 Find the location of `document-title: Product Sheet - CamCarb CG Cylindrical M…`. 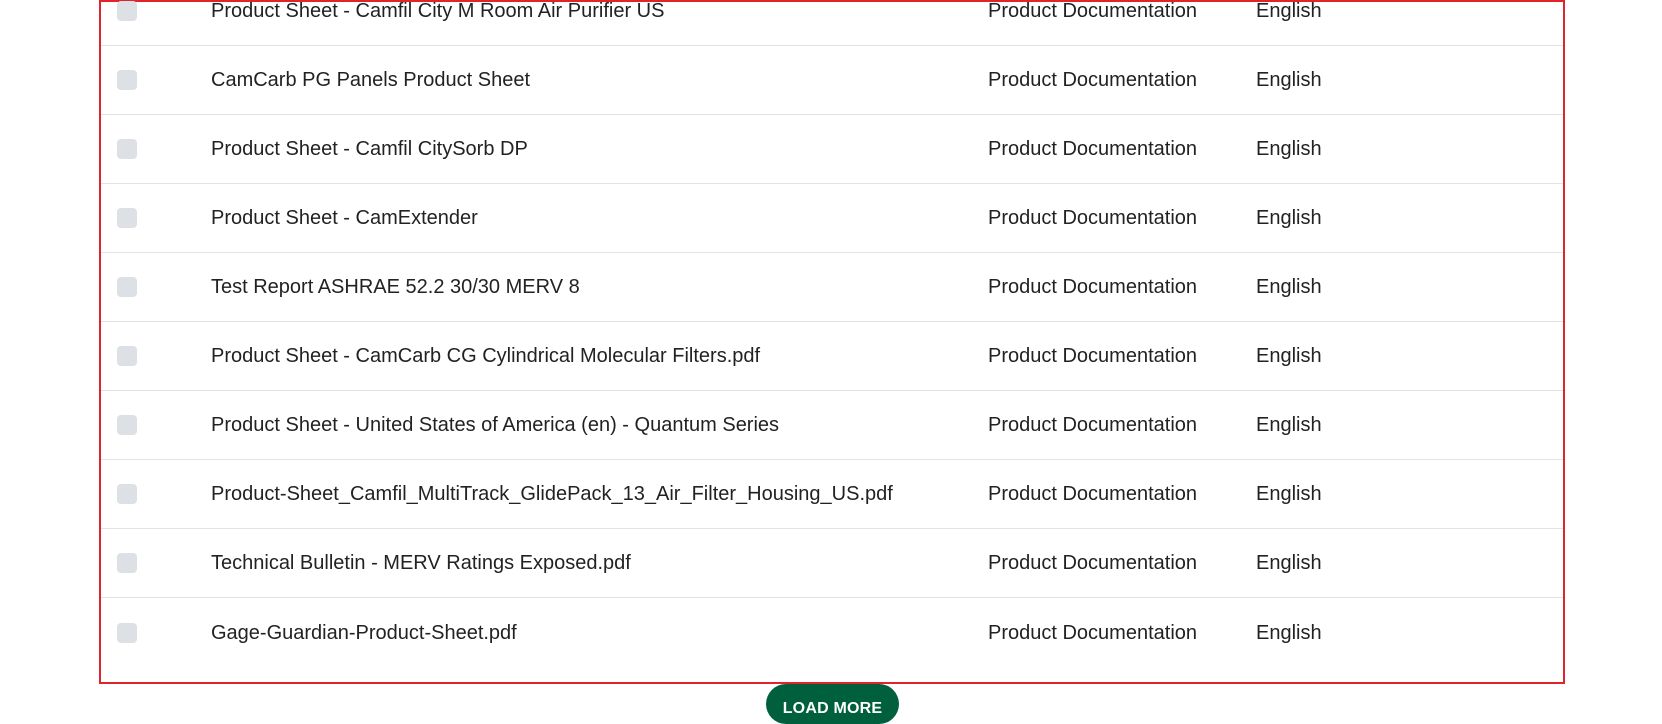

document-title: Product Sheet - CamCarb CG Cylindrical M… is located at coordinates (485, 356).